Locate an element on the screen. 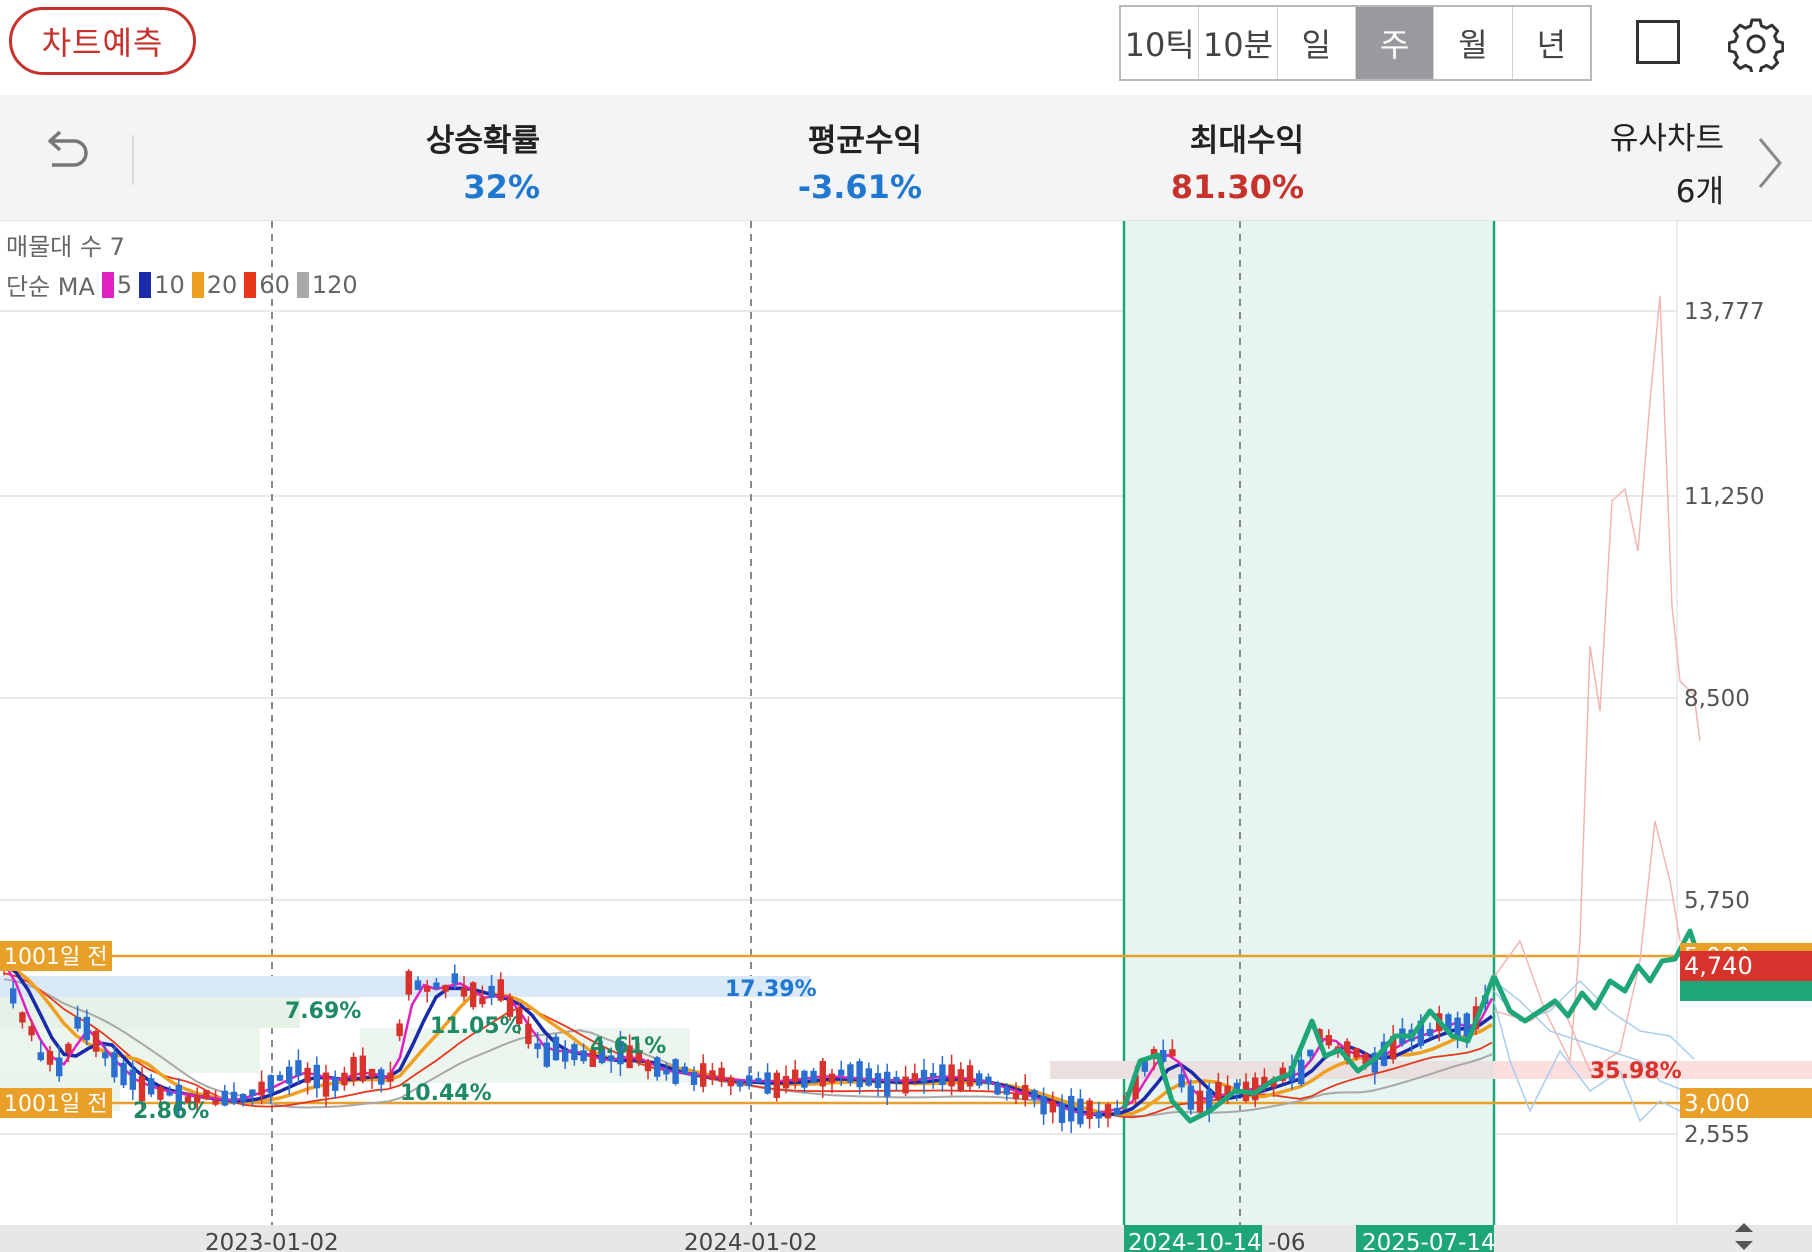 The height and width of the screenshot is (1252, 1812). undo-icon is located at coordinates (66, 153).